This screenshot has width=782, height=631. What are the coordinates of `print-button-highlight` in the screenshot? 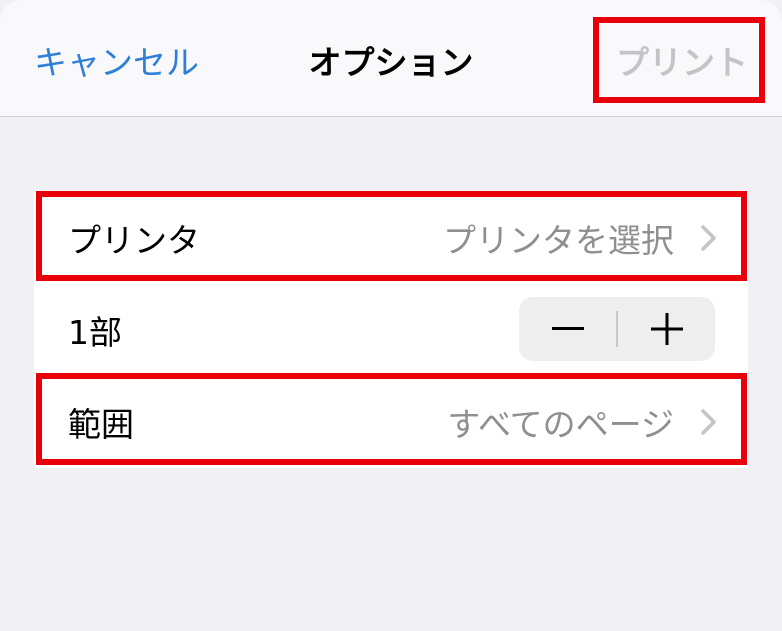 It's located at (679, 60).